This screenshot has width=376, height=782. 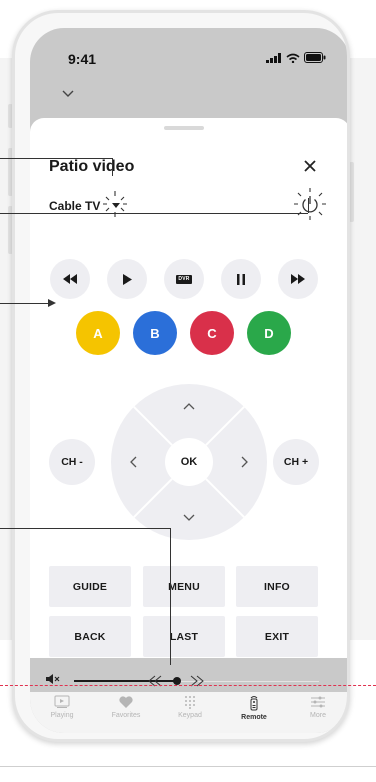 I want to click on dpad: OK, so click(x=189, y=462).